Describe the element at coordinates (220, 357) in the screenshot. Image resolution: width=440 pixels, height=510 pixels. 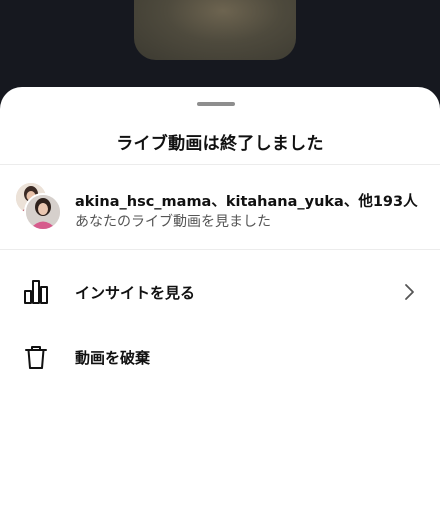
I see `discard-video-button: 動画を破棄` at that location.